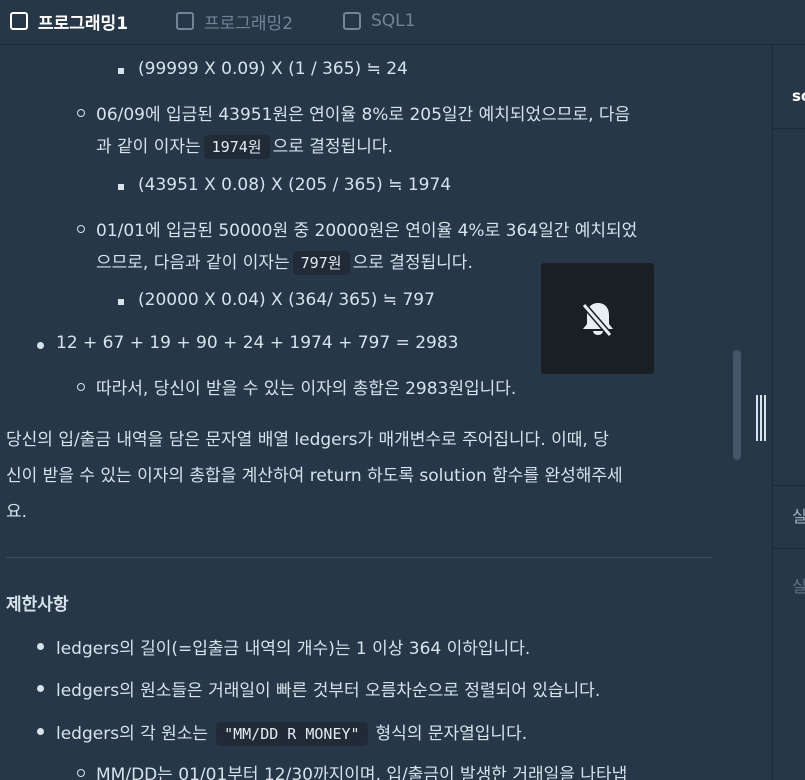 The height and width of the screenshot is (780, 805). I want to click on restriction-item: ledgers의 각 원소는 "MM/DD R MONEY" 형식의 문자열입니다., so click(291, 732).